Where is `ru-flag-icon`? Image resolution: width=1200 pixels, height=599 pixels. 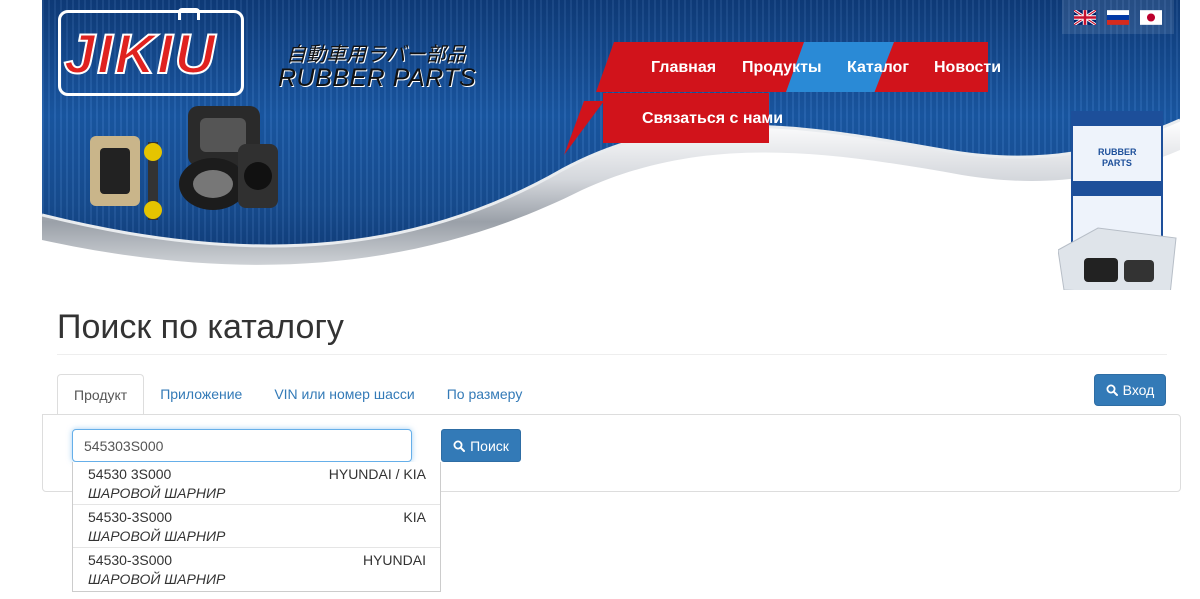
ru-flag-icon is located at coordinates (1117, 17).